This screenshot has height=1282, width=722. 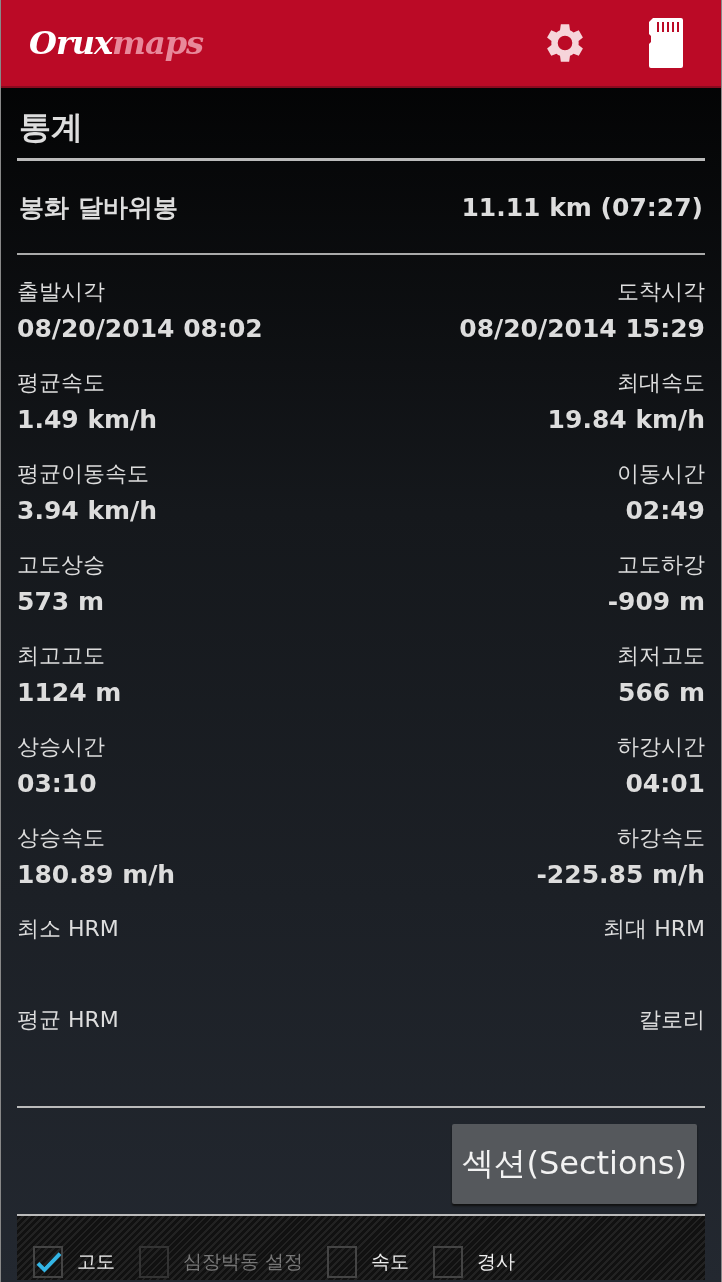 What do you see at coordinates (87, 420) in the screenshot?
I see `stat-value: 1.49 km/h` at bounding box center [87, 420].